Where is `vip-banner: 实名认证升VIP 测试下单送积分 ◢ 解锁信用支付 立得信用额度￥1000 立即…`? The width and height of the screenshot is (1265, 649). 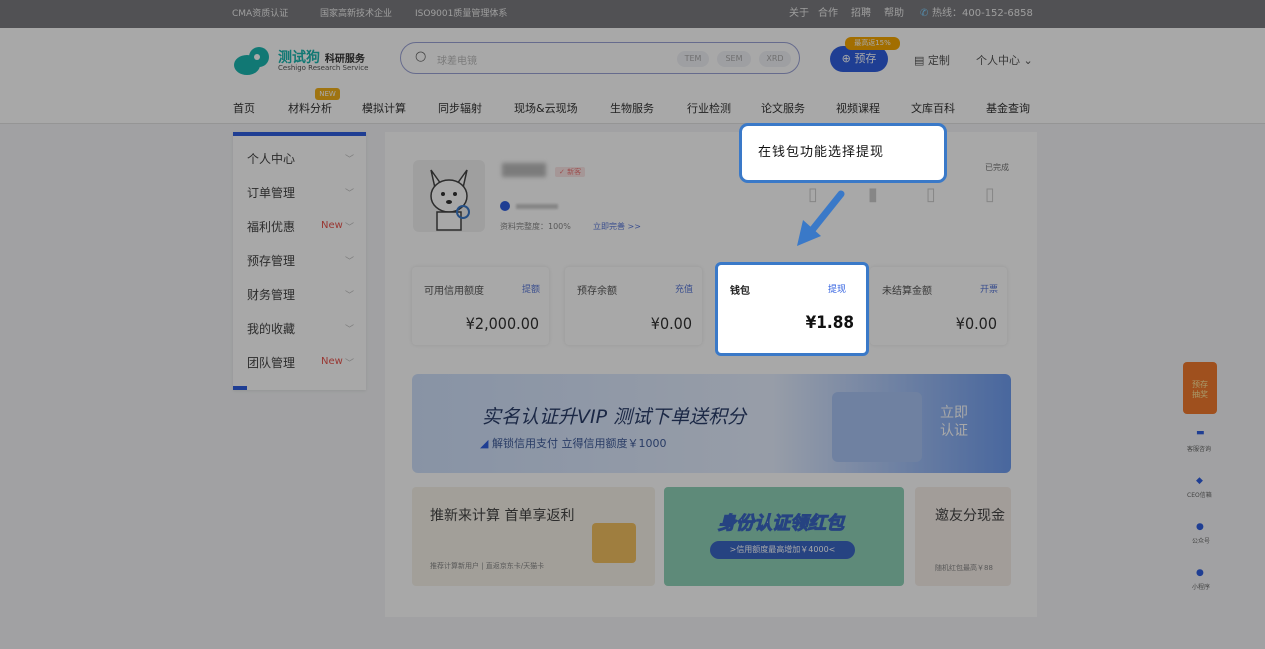
vip-banner: 实名认证升VIP 测试下单送积分 ◢ 解锁信用支付 立得信用额度￥1000 立即… is located at coordinates (711, 423).